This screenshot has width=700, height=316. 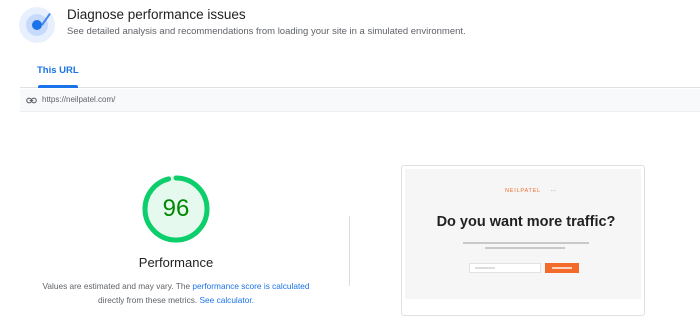 What do you see at coordinates (78, 99) in the screenshot?
I see `tested-url: https://neilpatel.com/` at bounding box center [78, 99].